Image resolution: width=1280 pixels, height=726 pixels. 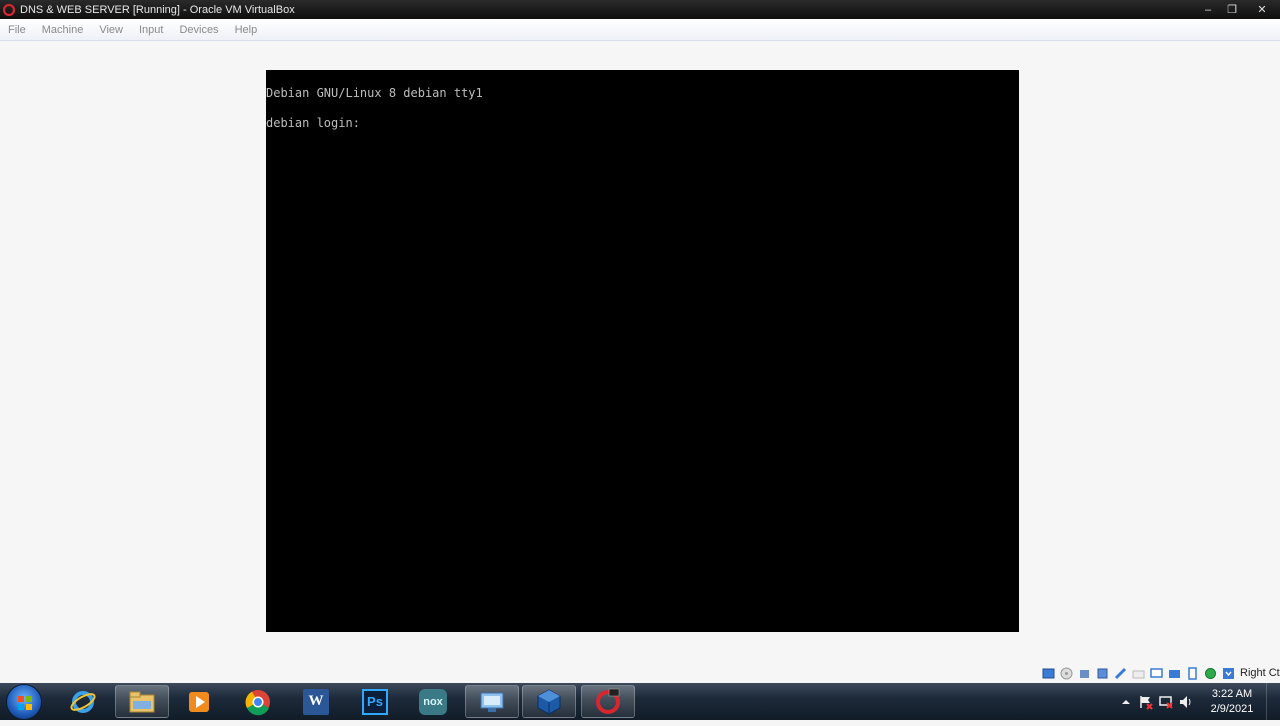 I want to click on menu-machine: Machine, so click(x=63, y=30).